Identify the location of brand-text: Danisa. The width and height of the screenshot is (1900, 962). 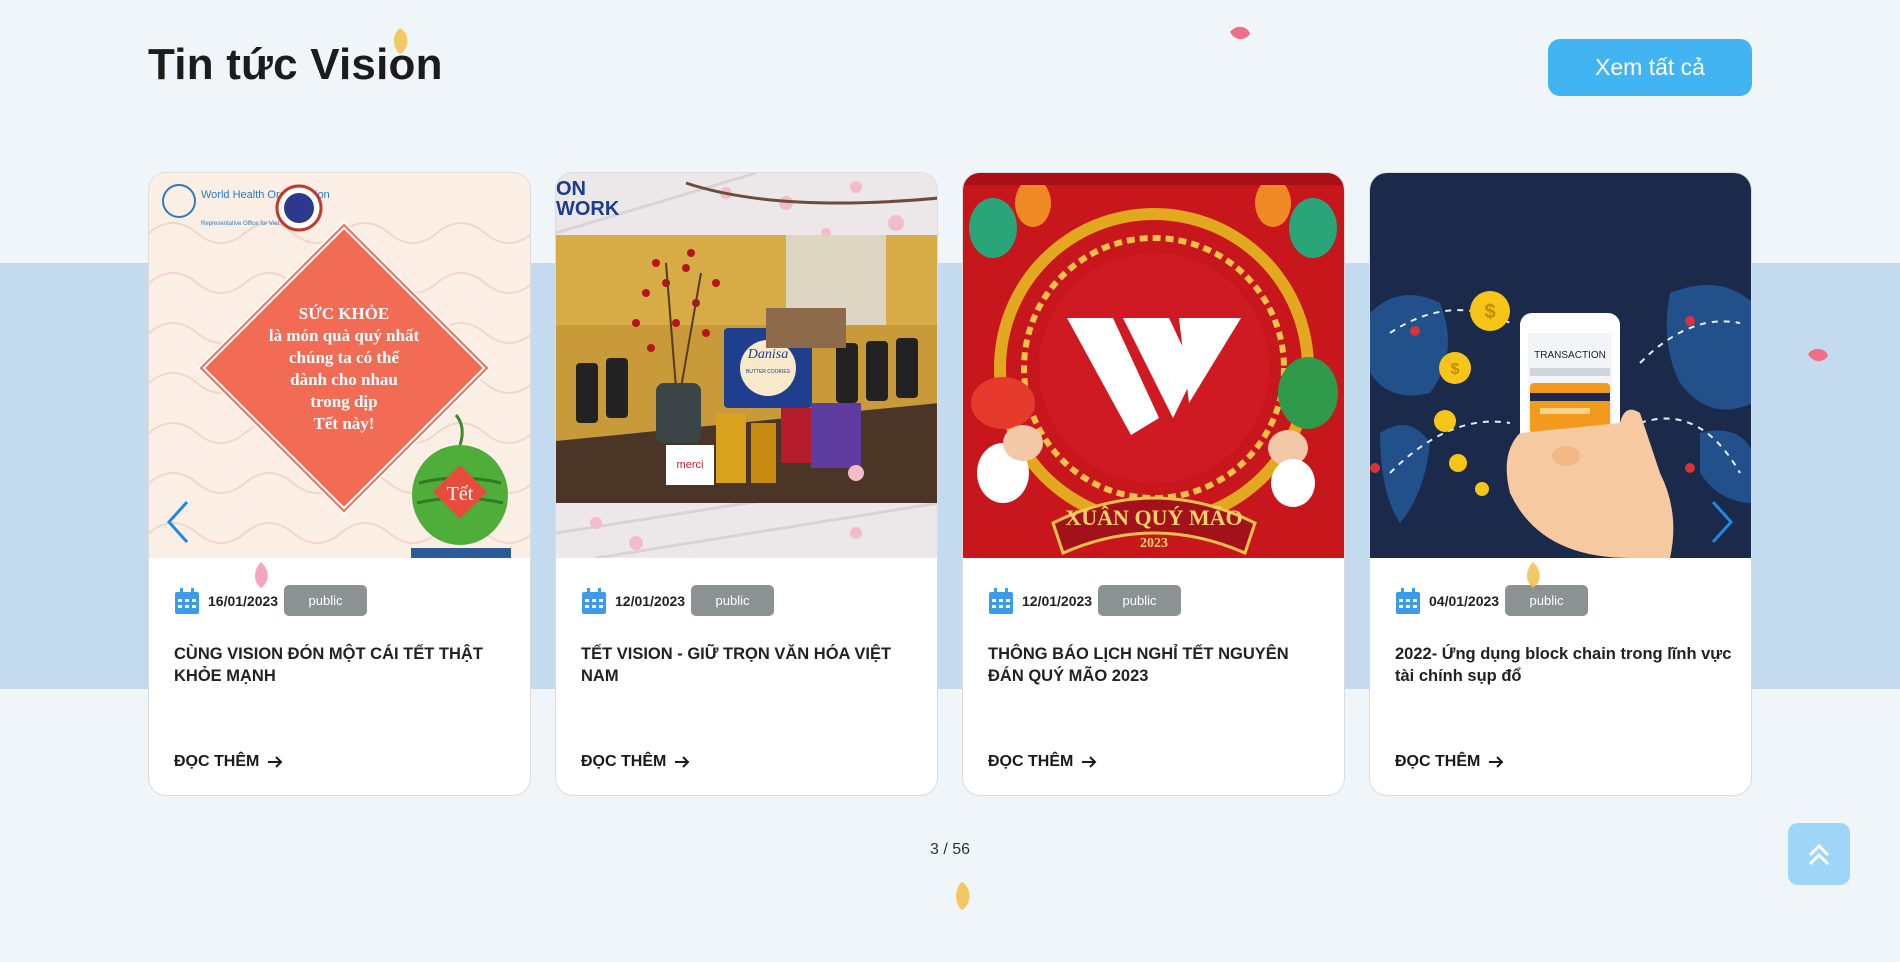
(767, 354).